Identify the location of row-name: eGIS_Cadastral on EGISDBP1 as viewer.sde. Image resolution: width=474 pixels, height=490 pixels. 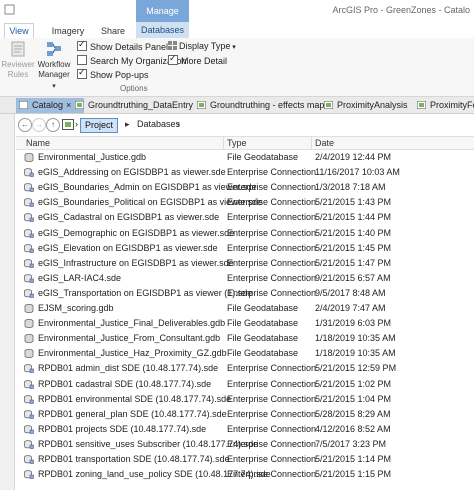
(129, 217).